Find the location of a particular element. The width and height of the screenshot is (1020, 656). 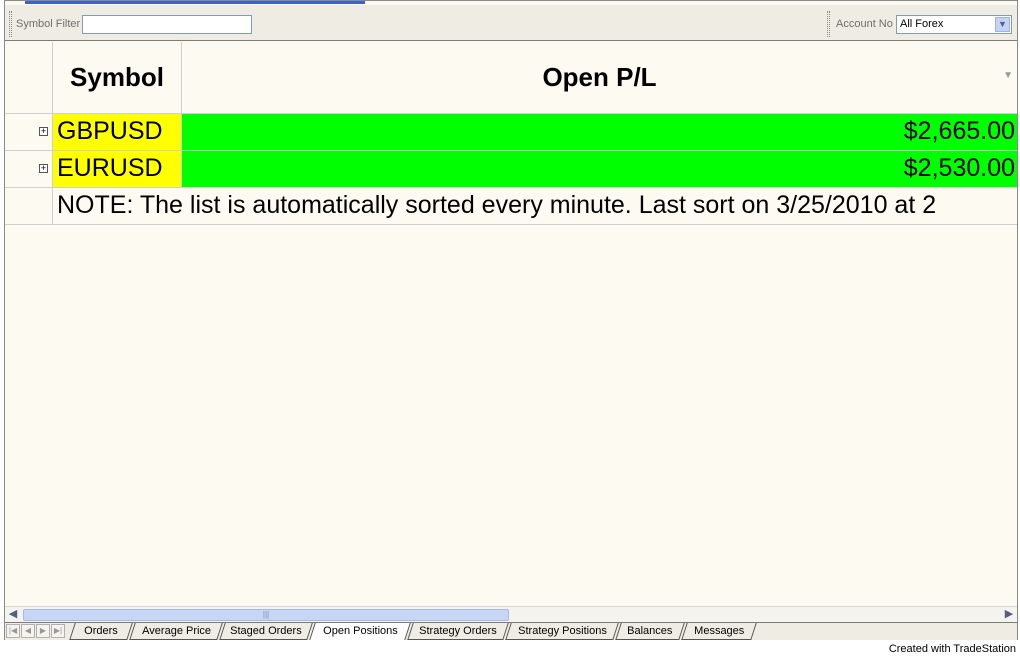

scroll-left-icon: ◀ is located at coordinates (13, 615).